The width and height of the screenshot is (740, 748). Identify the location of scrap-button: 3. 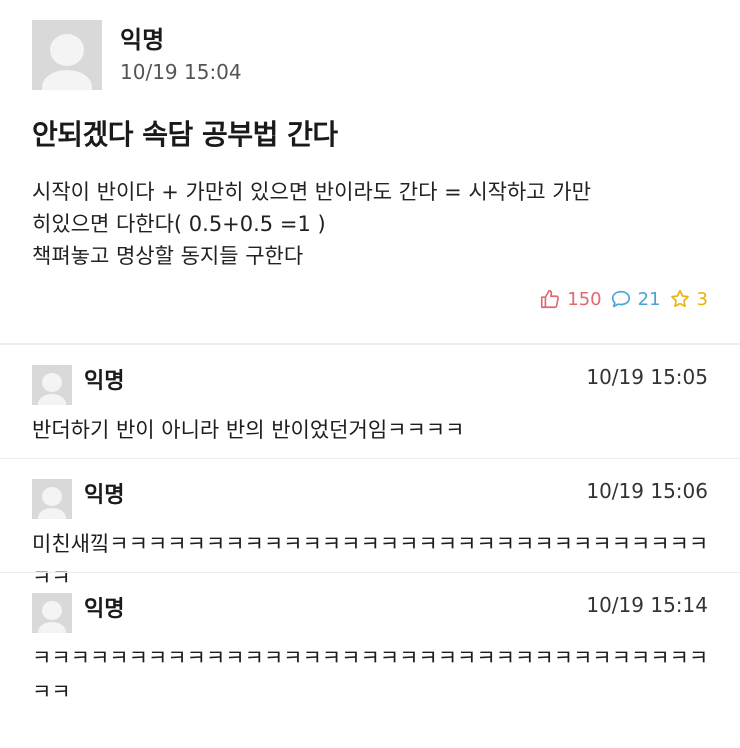
(688, 299).